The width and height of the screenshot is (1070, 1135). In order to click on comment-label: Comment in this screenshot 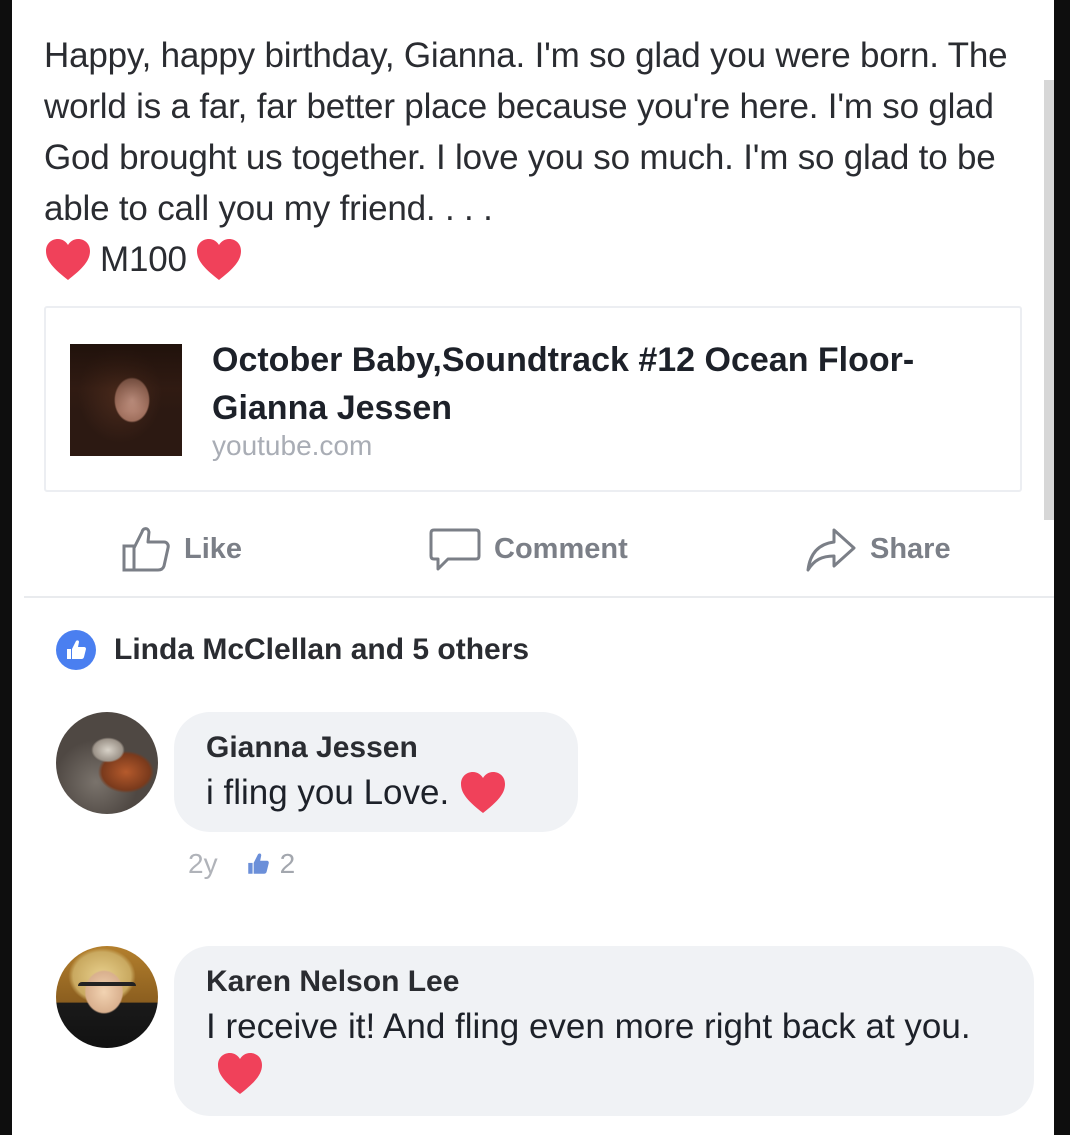, I will do `click(561, 548)`.